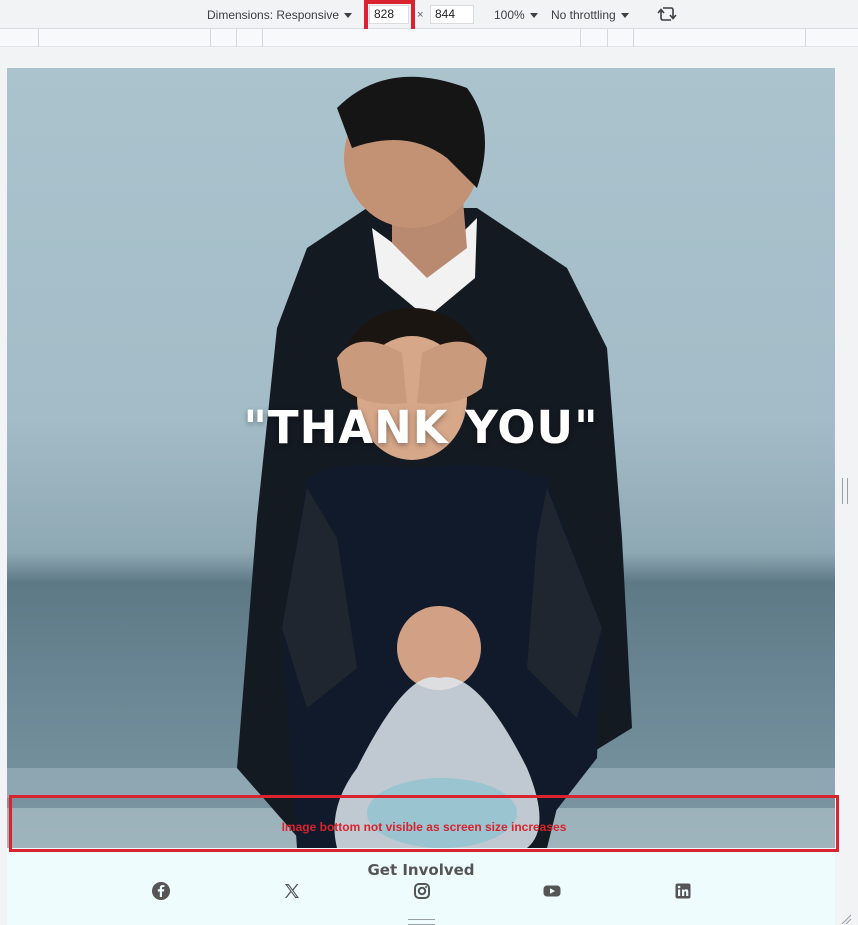 Image resolution: width=858 pixels, height=925 pixels. What do you see at coordinates (429, 38) in the screenshot?
I see `media-query-ruler` at bounding box center [429, 38].